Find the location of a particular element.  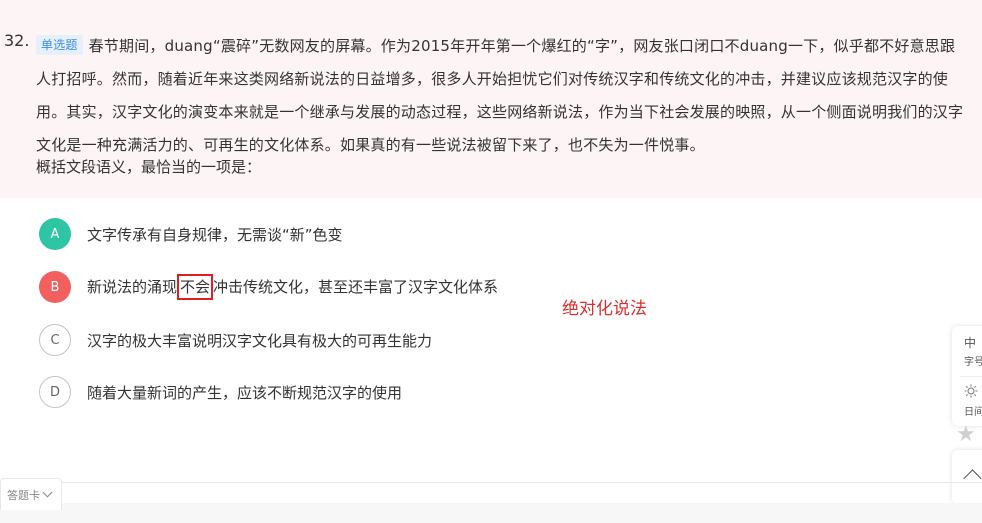

answer-card-toggle: 答题卡 is located at coordinates (31, 494).